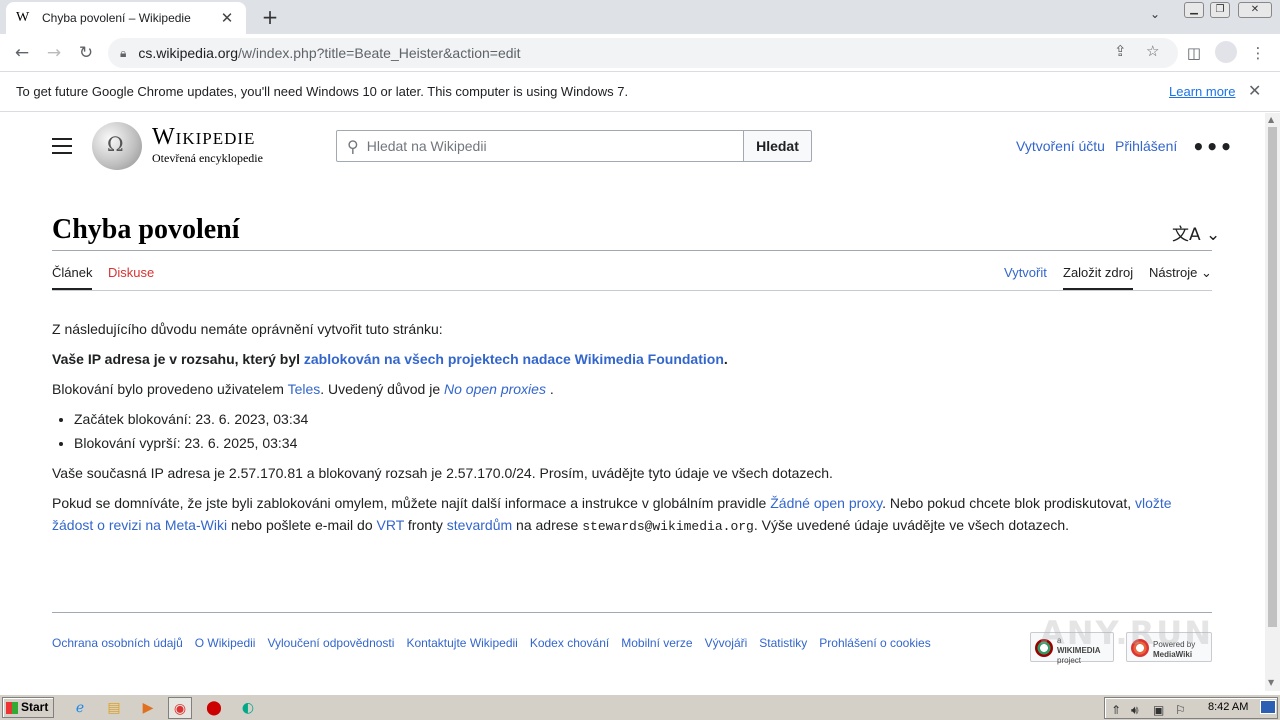 This screenshot has height=720, width=1280. What do you see at coordinates (1202, 91) in the screenshot?
I see `learn-more-link: Learn more` at bounding box center [1202, 91].